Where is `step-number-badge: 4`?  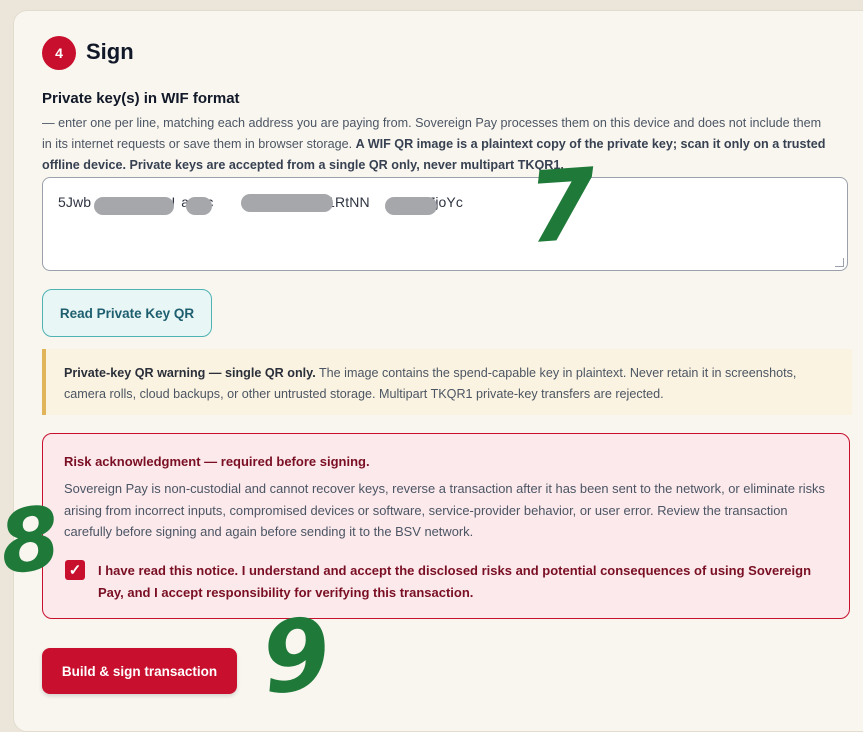
step-number-badge: 4 is located at coordinates (59, 53).